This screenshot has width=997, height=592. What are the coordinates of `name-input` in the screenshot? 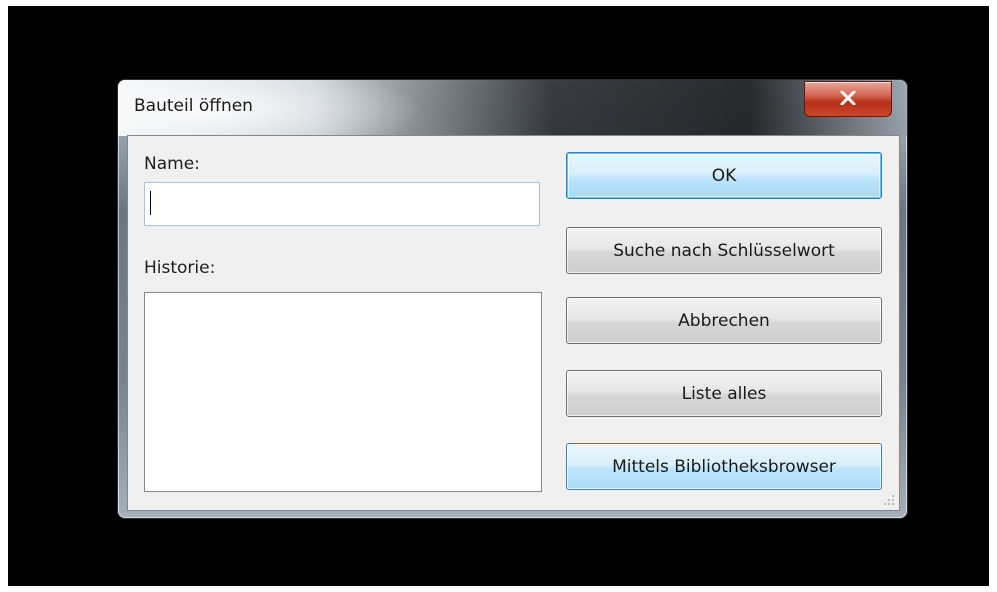 It's located at (342, 204).